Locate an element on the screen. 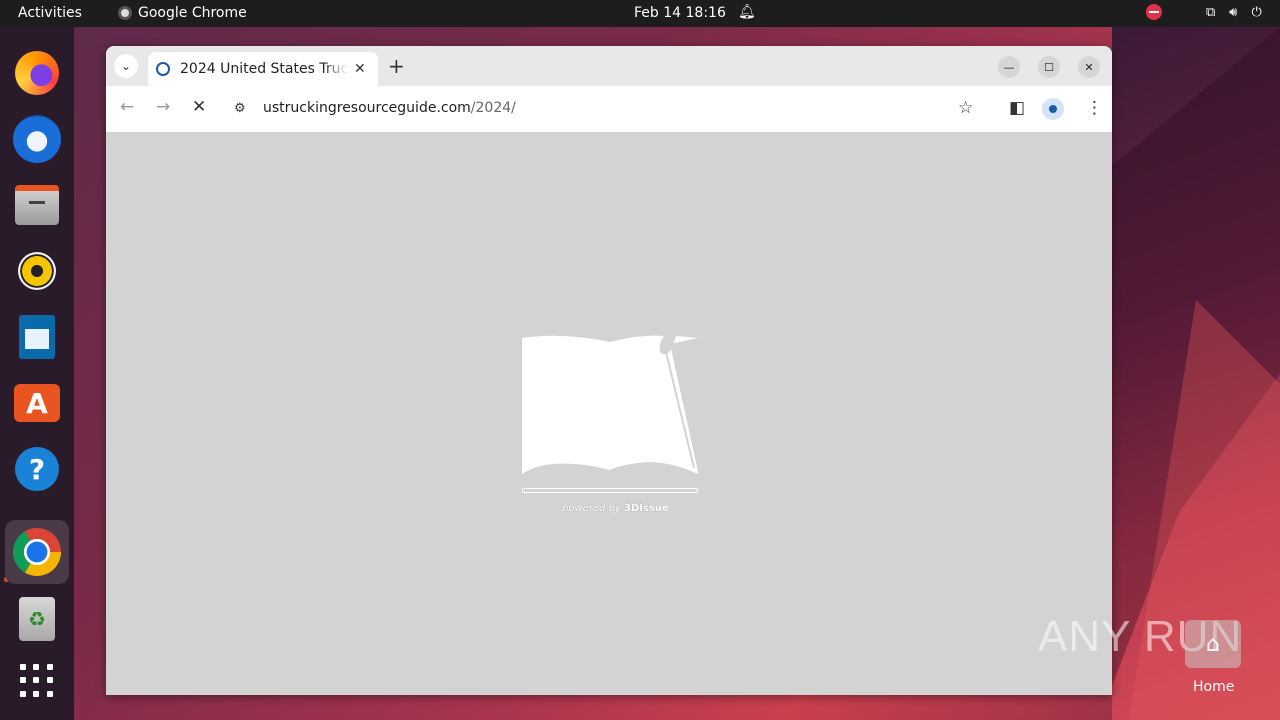 This screenshot has width=1280, height=720. minimize-button: — is located at coordinates (1009, 67).